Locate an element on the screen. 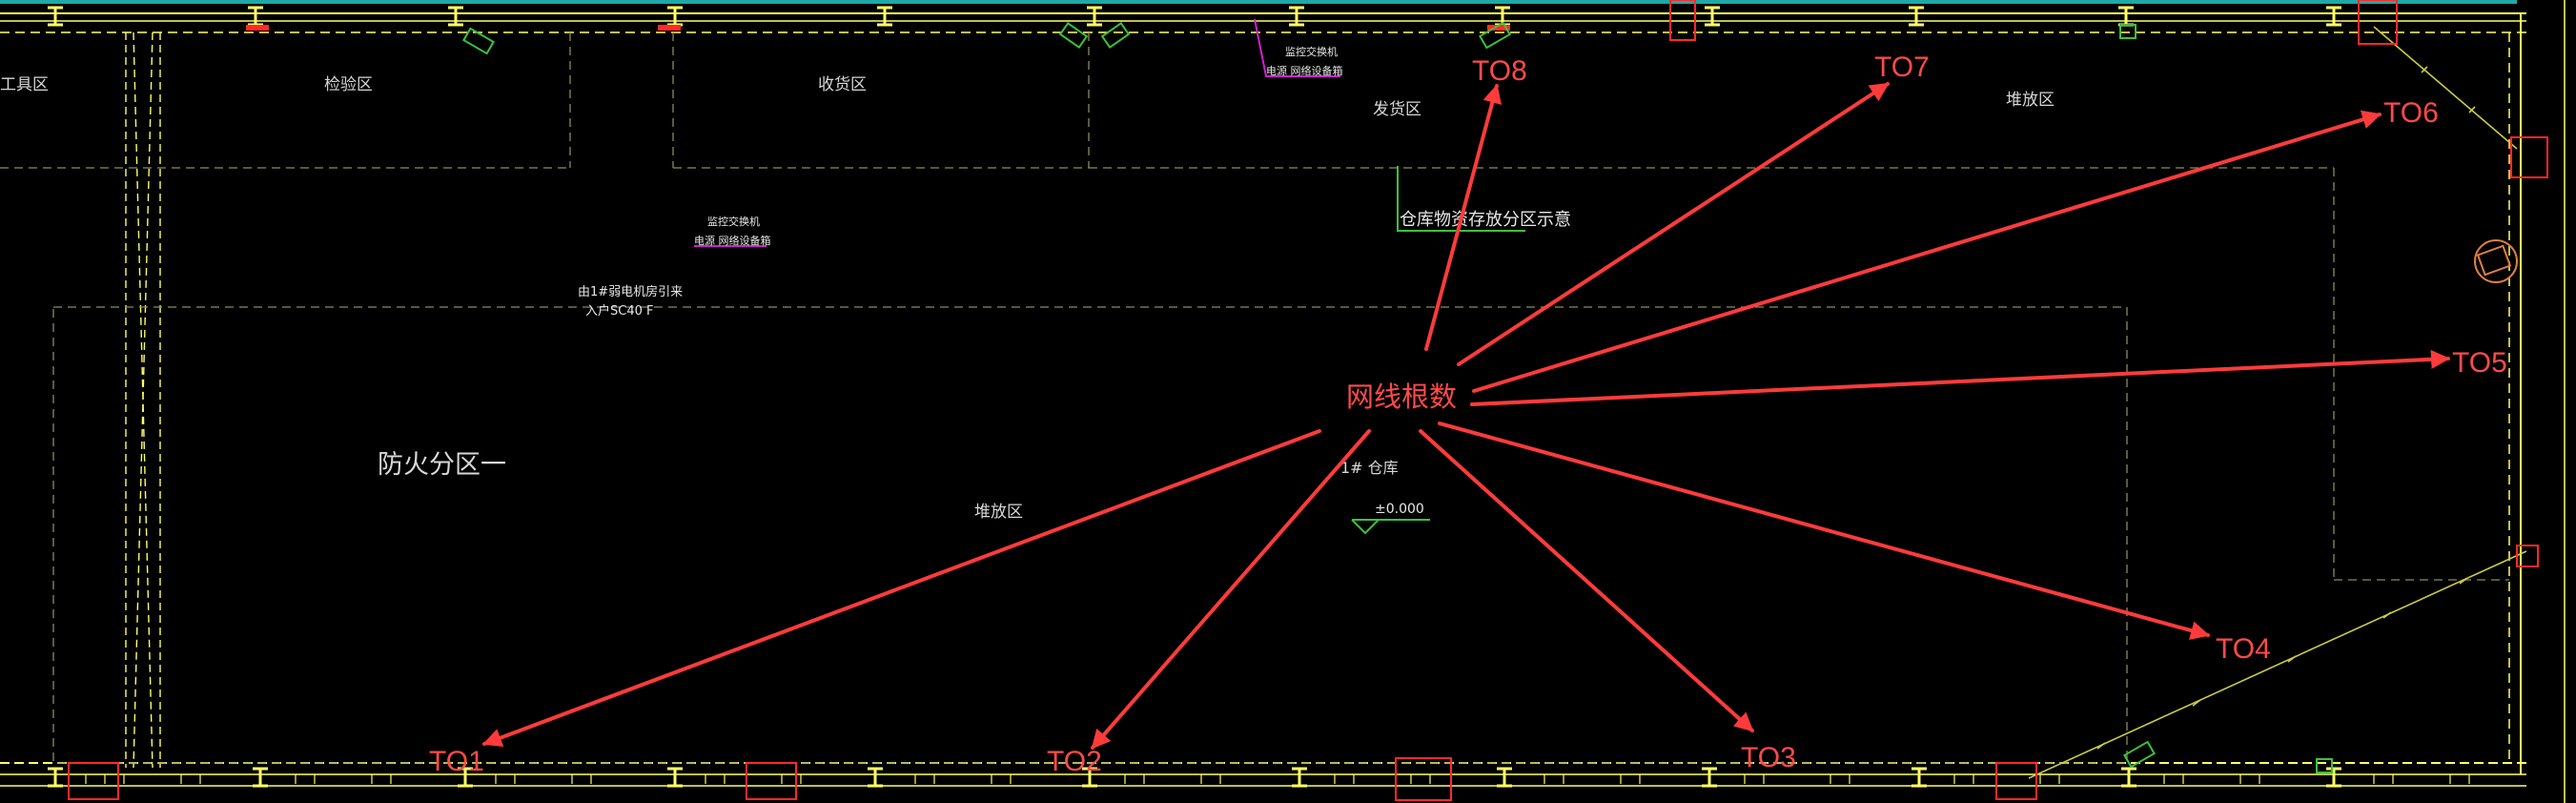  magenta-leaders is located at coordinates (1017, 132).